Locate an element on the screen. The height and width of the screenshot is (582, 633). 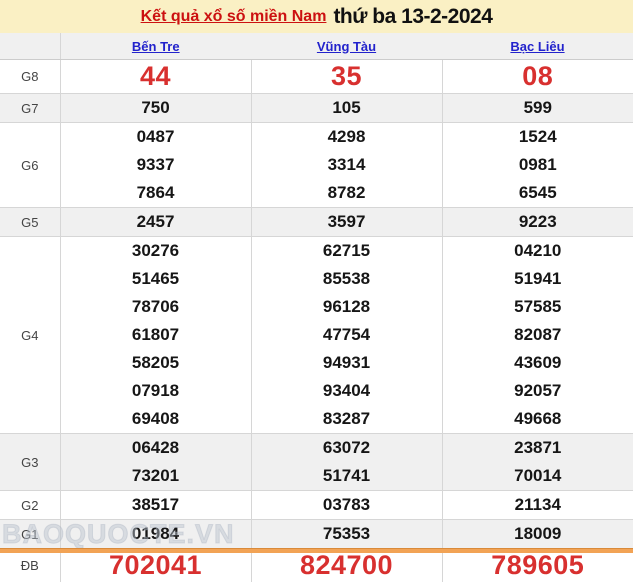
column-header-vung-tau: Vũng Tàu is located at coordinates (346, 46).